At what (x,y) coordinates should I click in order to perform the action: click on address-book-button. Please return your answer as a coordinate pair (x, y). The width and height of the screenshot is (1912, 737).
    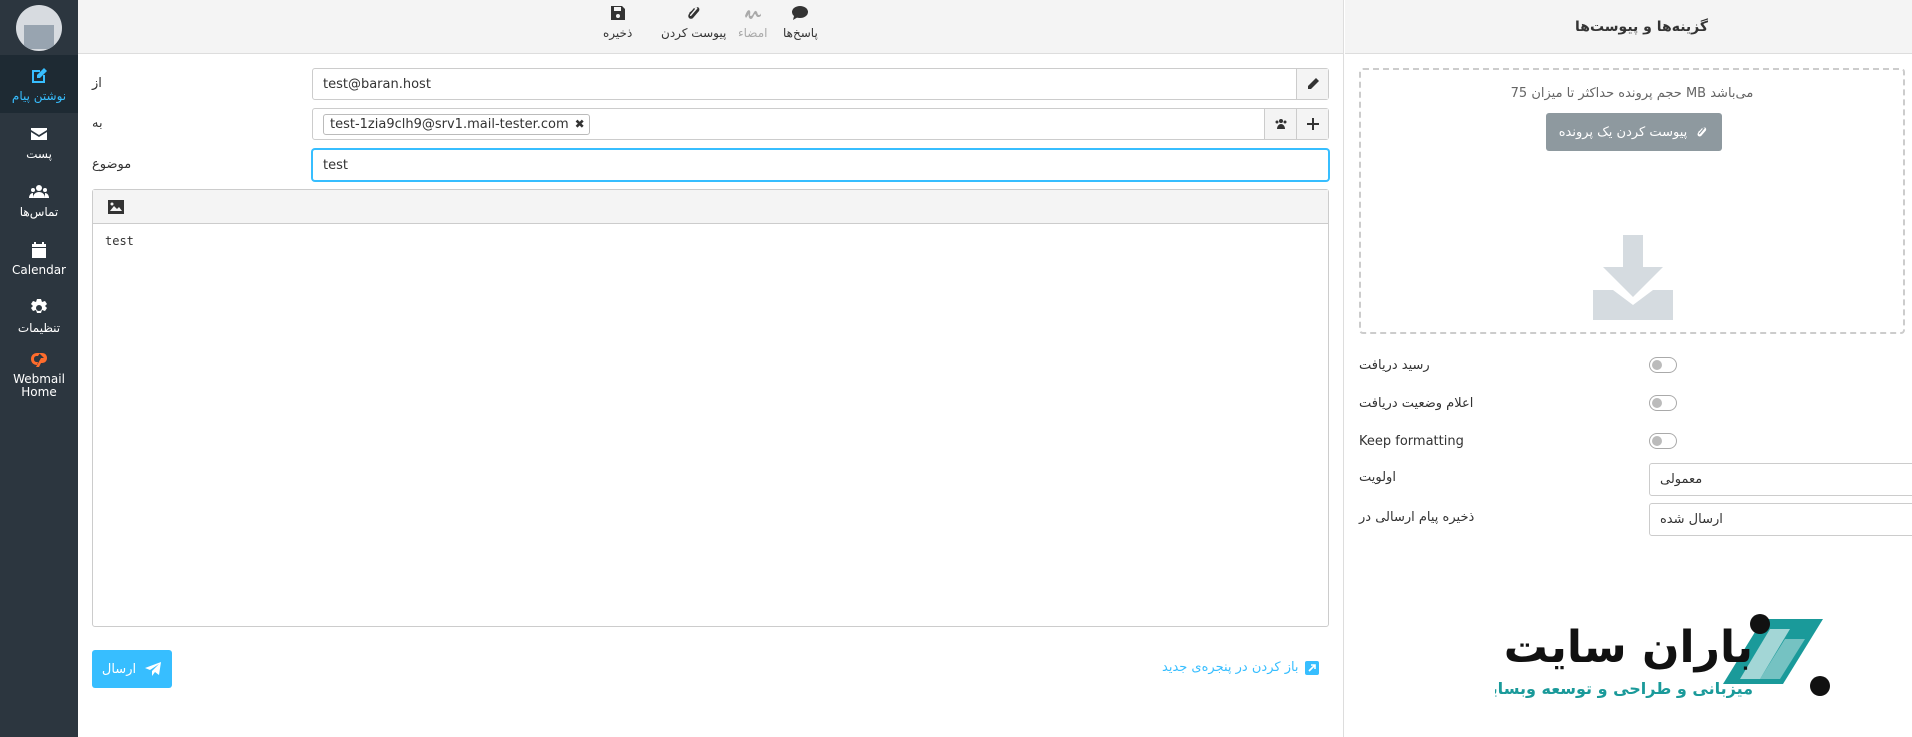
    Looking at the image, I should click on (1280, 124).